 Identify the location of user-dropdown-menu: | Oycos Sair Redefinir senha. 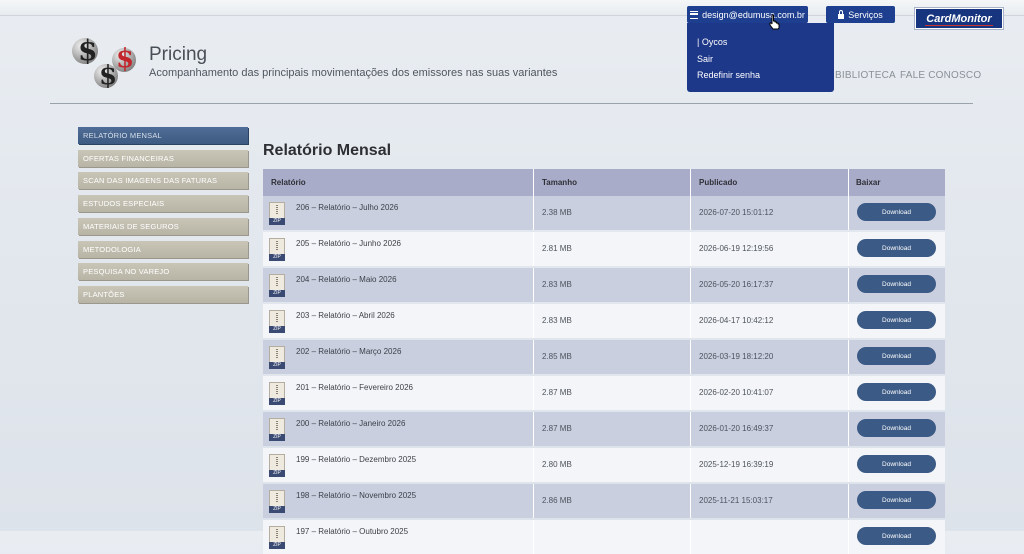
(760, 57).